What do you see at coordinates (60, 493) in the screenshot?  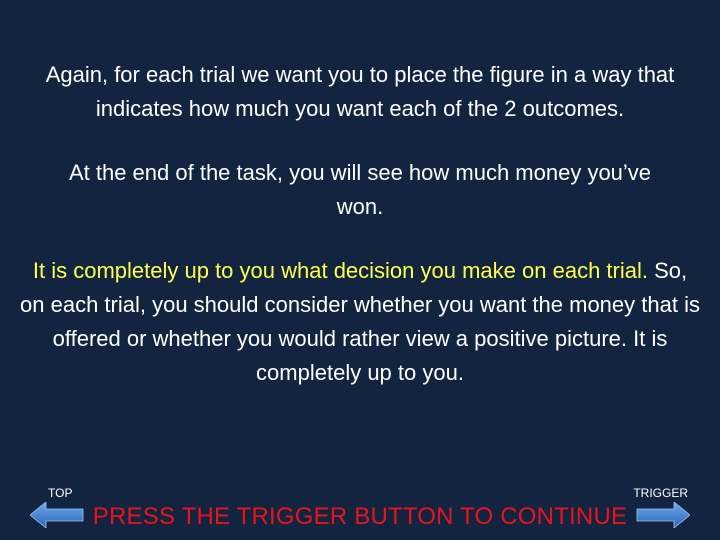 I see `top-label: TOP` at bounding box center [60, 493].